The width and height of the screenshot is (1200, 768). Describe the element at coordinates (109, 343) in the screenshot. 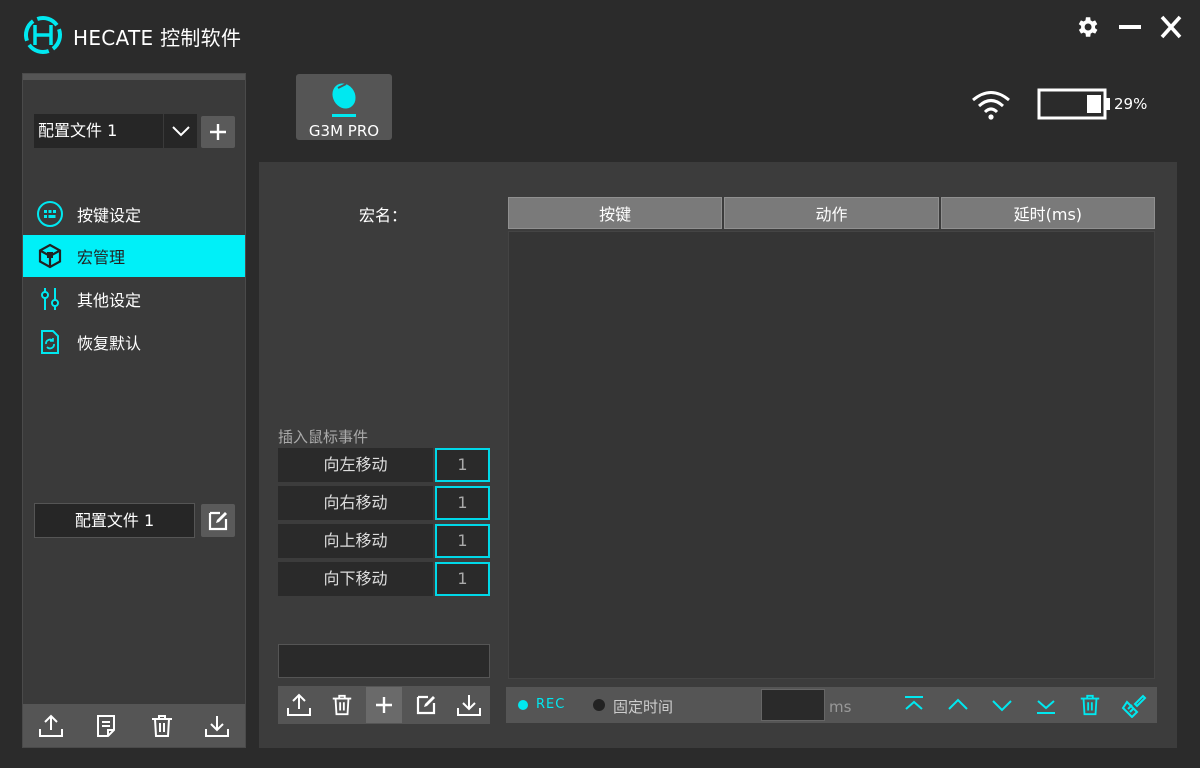

I see `nav-label: 恢复默认` at that location.